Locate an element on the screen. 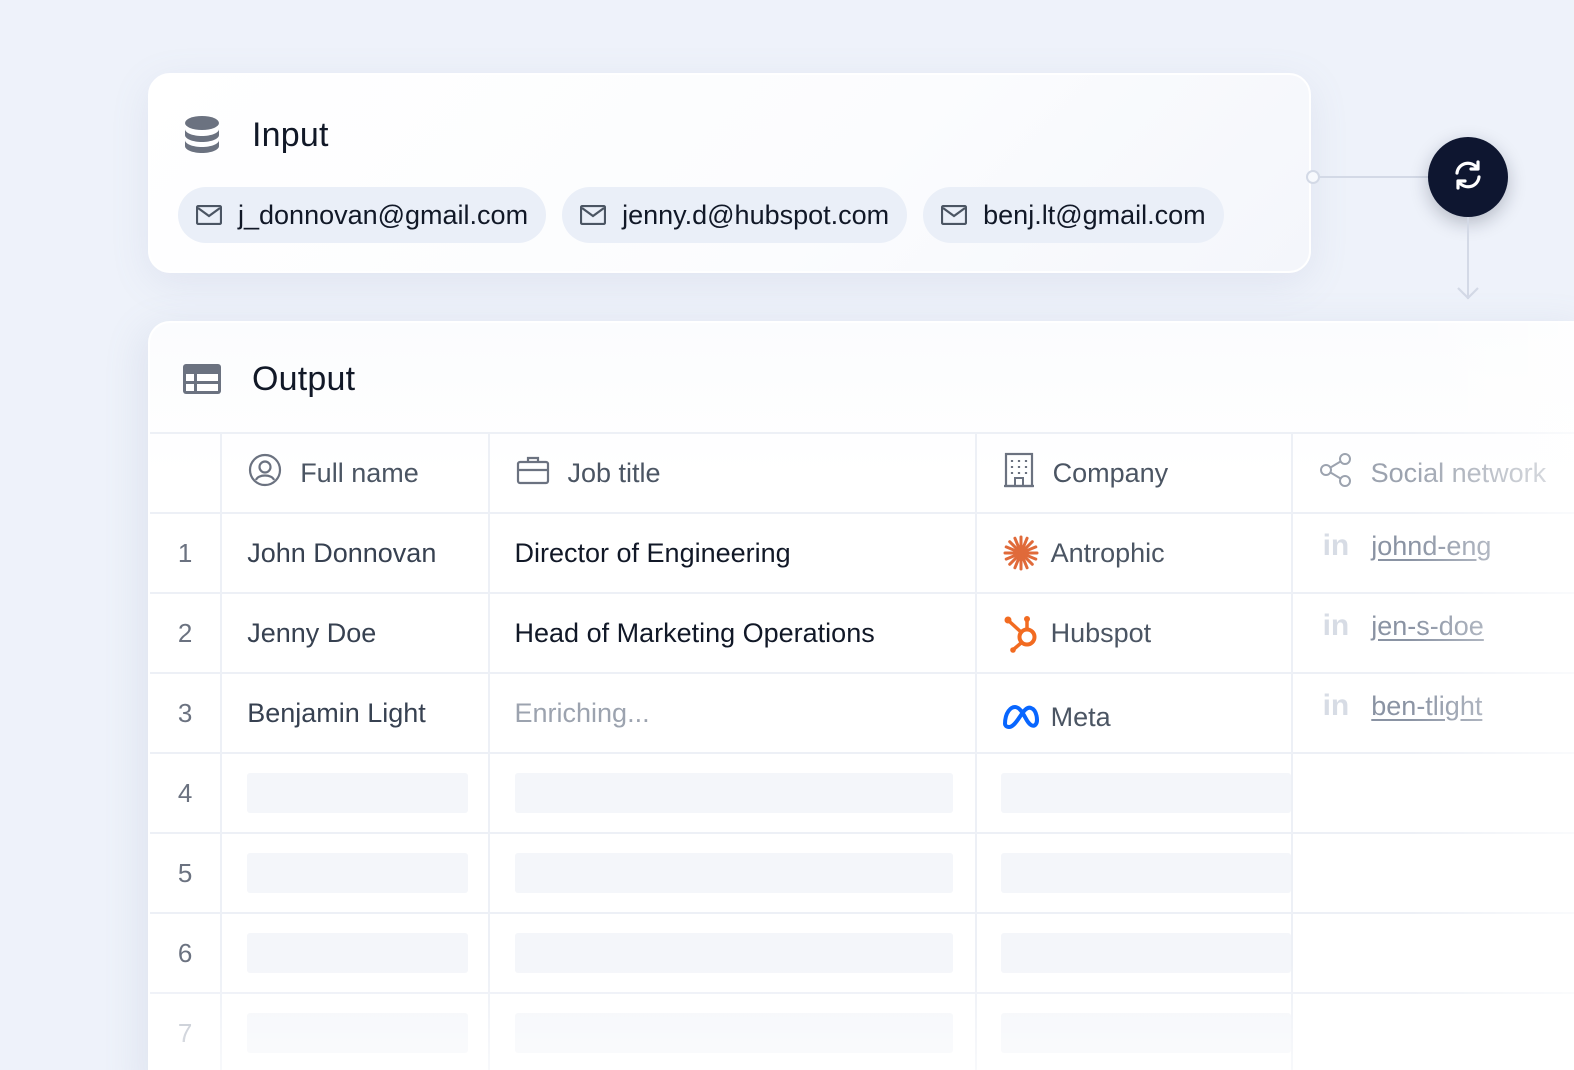  column-header-company: Company is located at coordinates (1134, 473).